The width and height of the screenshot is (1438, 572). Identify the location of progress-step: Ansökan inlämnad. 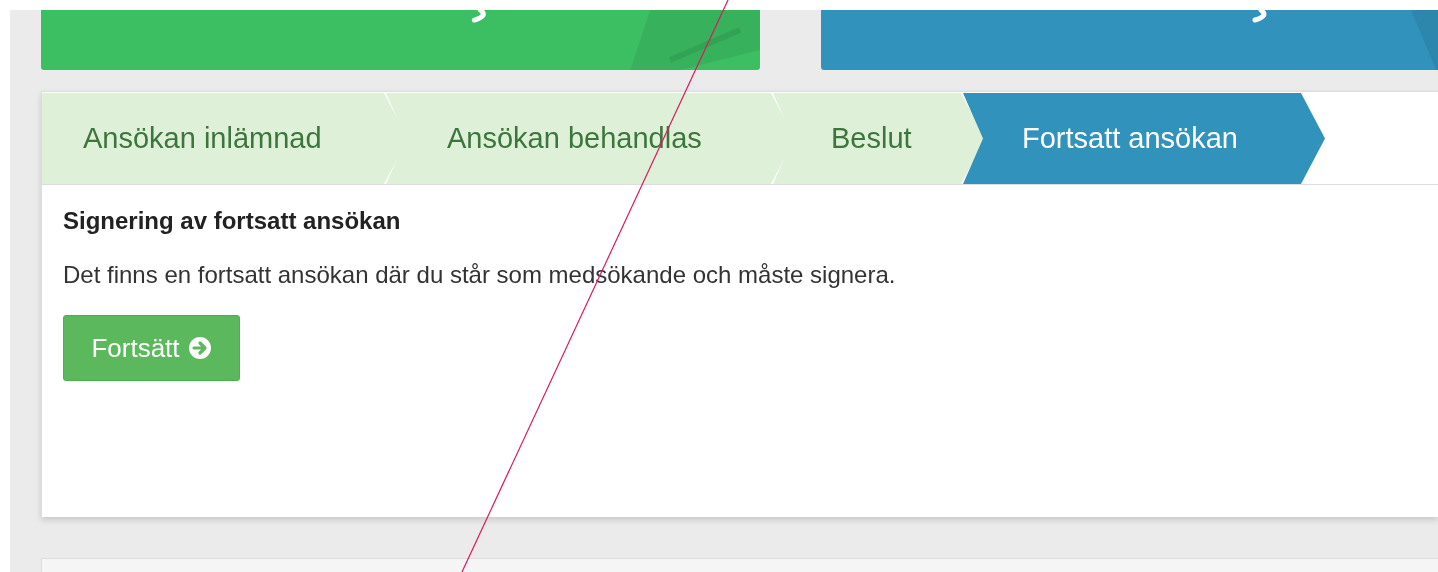
(225, 138).